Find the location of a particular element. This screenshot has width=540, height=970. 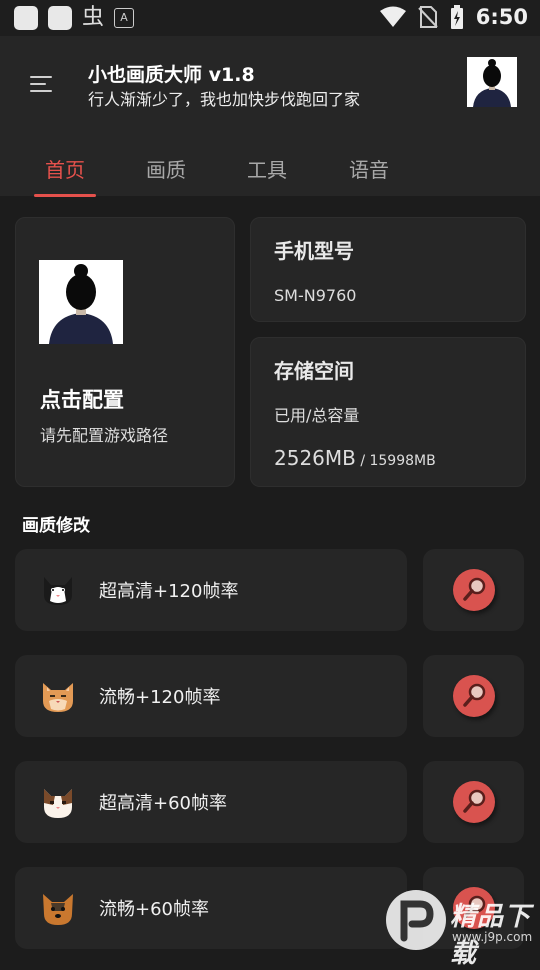

option-row: 流畅+120帧率 is located at coordinates (211, 696).